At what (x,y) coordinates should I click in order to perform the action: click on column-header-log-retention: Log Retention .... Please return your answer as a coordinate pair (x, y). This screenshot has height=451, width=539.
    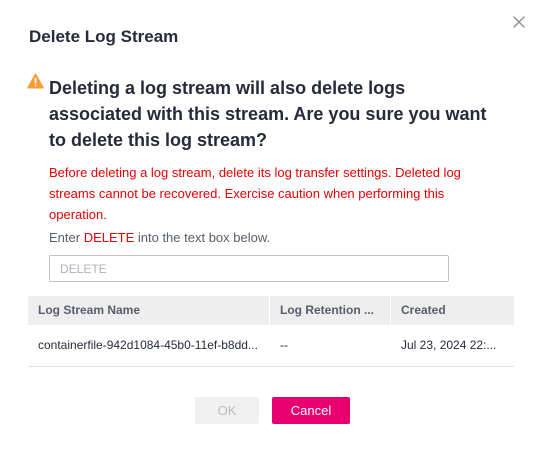
    Looking at the image, I should click on (330, 310).